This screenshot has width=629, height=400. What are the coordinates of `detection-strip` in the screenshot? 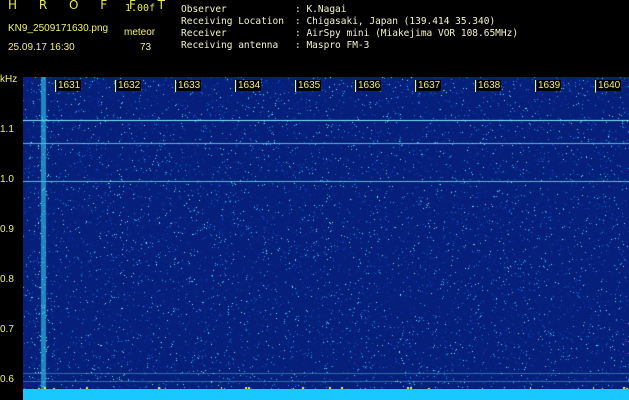 It's located at (326, 394).